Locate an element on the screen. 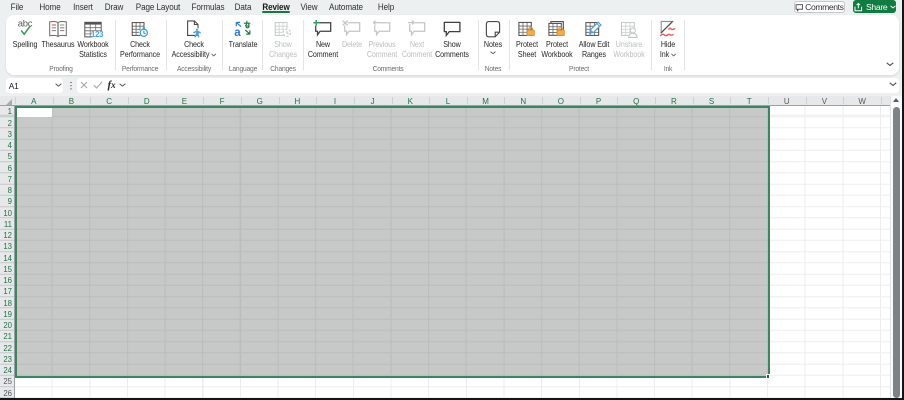 The width and height of the screenshot is (904, 400). svg-text: a is located at coordinates (238, 33).